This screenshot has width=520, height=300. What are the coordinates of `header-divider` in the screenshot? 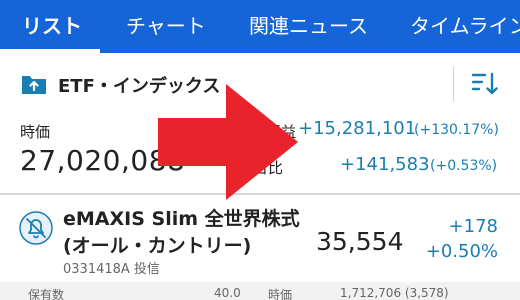 It's located at (453, 84).